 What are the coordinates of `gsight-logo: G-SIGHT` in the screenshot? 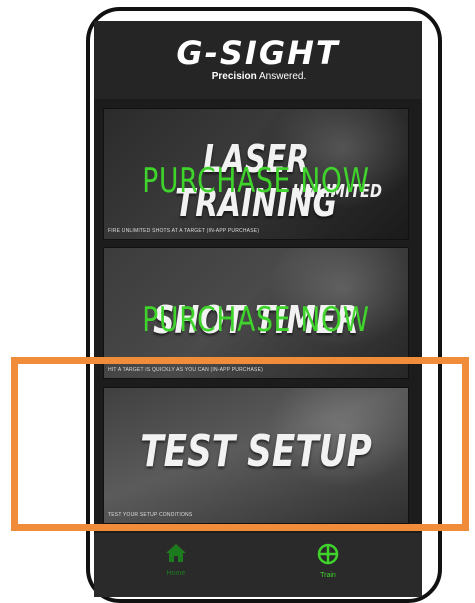 It's located at (258, 53).